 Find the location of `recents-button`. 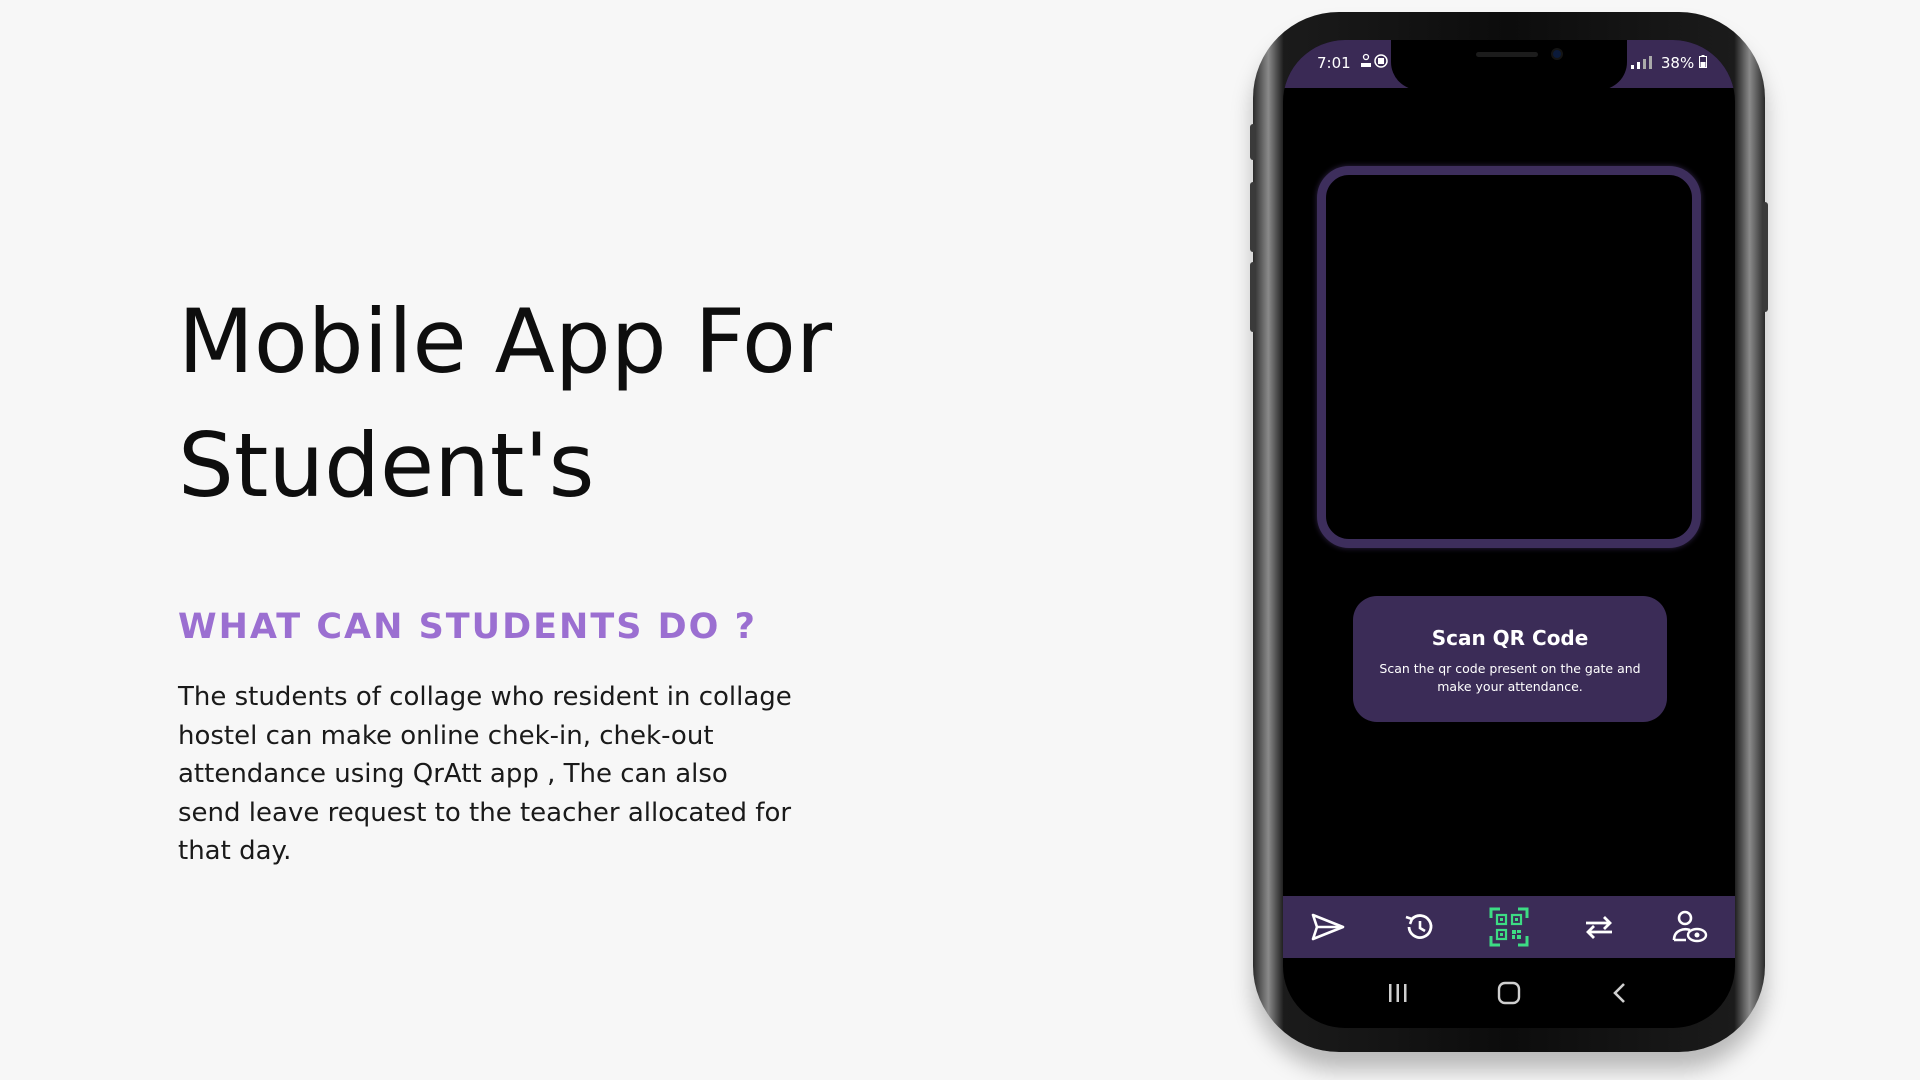

recents-button is located at coordinates (1398, 993).